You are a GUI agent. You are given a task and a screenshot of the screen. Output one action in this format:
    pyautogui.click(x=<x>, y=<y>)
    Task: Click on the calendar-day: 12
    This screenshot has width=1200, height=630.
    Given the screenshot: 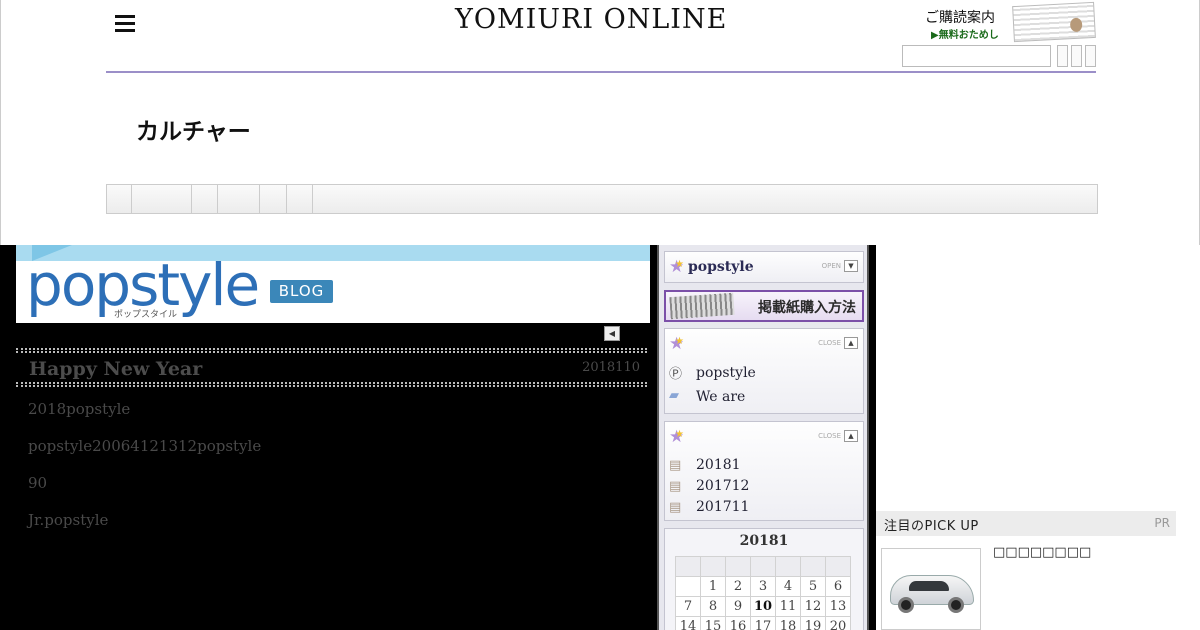 What is the action you would take?
    pyautogui.click(x=813, y=606)
    